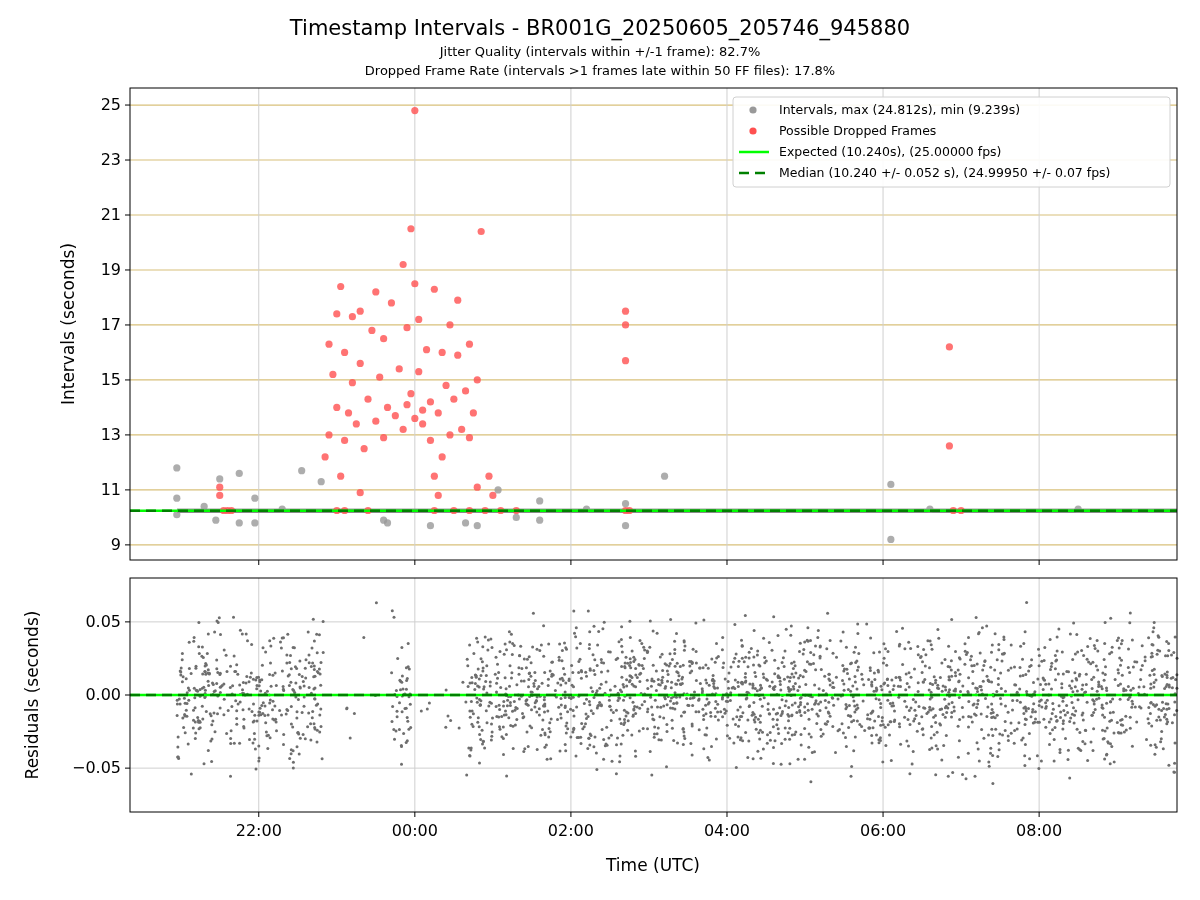 The width and height of the screenshot is (1200, 900). Describe the element at coordinates (600, 71) in the screenshot. I see `chart-subtitle: Dropped Frame Rate (intervals >1 frames late within 50 FF files): 17.8%` at that location.